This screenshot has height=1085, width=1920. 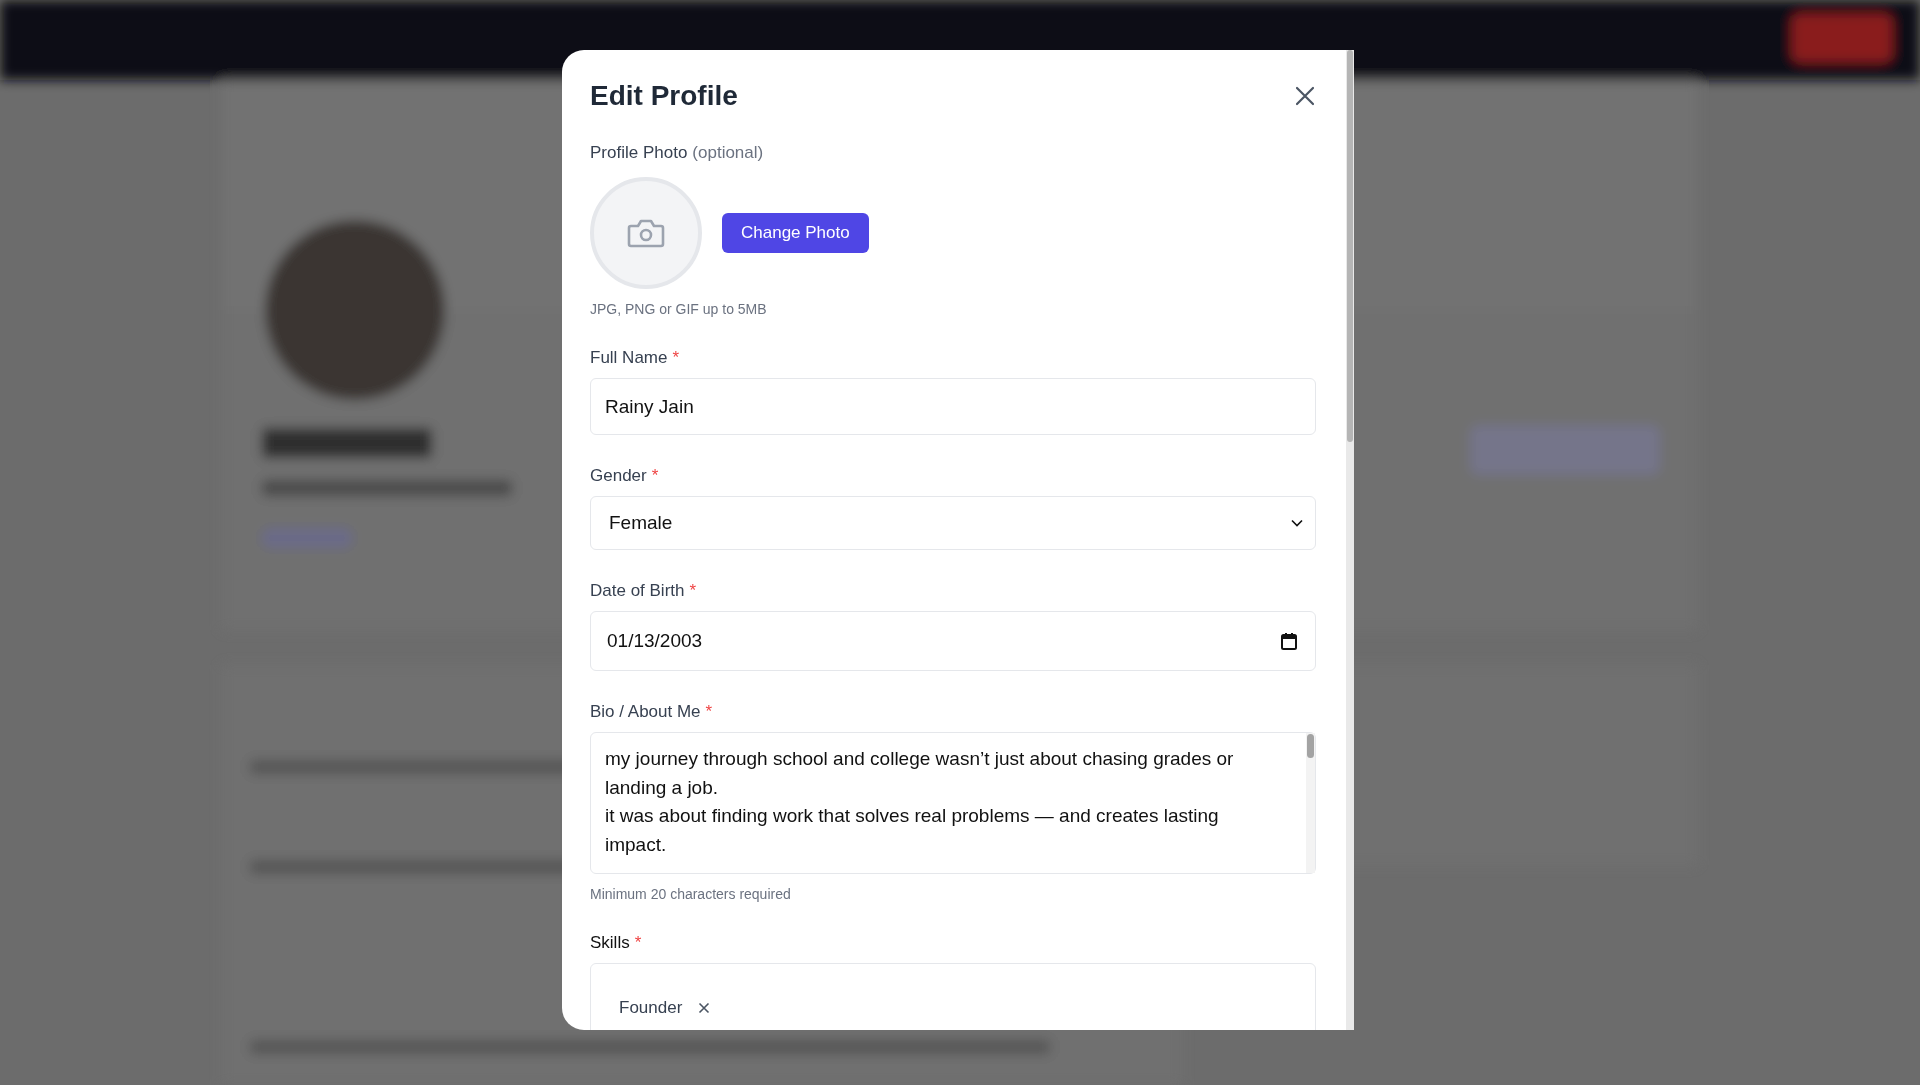 What do you see at coordinates (651, 1008) in the screenshot?
I see `skill-tag: Founder` at bounding box center [651, 1008].